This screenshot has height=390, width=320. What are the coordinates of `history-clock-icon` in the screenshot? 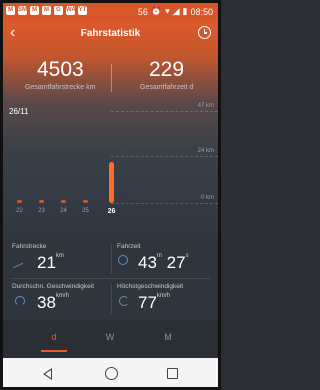 It's located at (204, 32).